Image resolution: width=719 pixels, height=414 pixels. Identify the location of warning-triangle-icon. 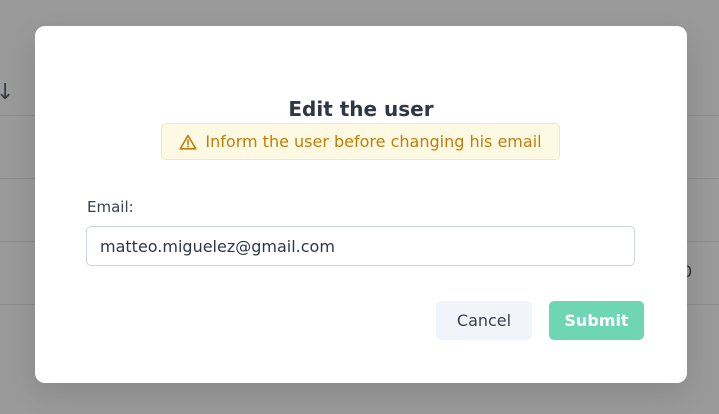
(188, 142).